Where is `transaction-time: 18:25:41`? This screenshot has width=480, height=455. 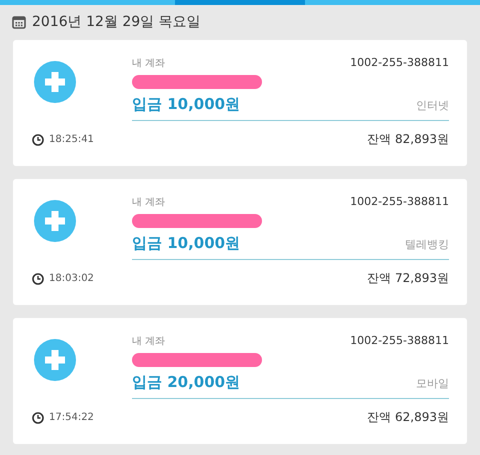 transaction-time: 18:25:41 is located at coordinates (71, 139).